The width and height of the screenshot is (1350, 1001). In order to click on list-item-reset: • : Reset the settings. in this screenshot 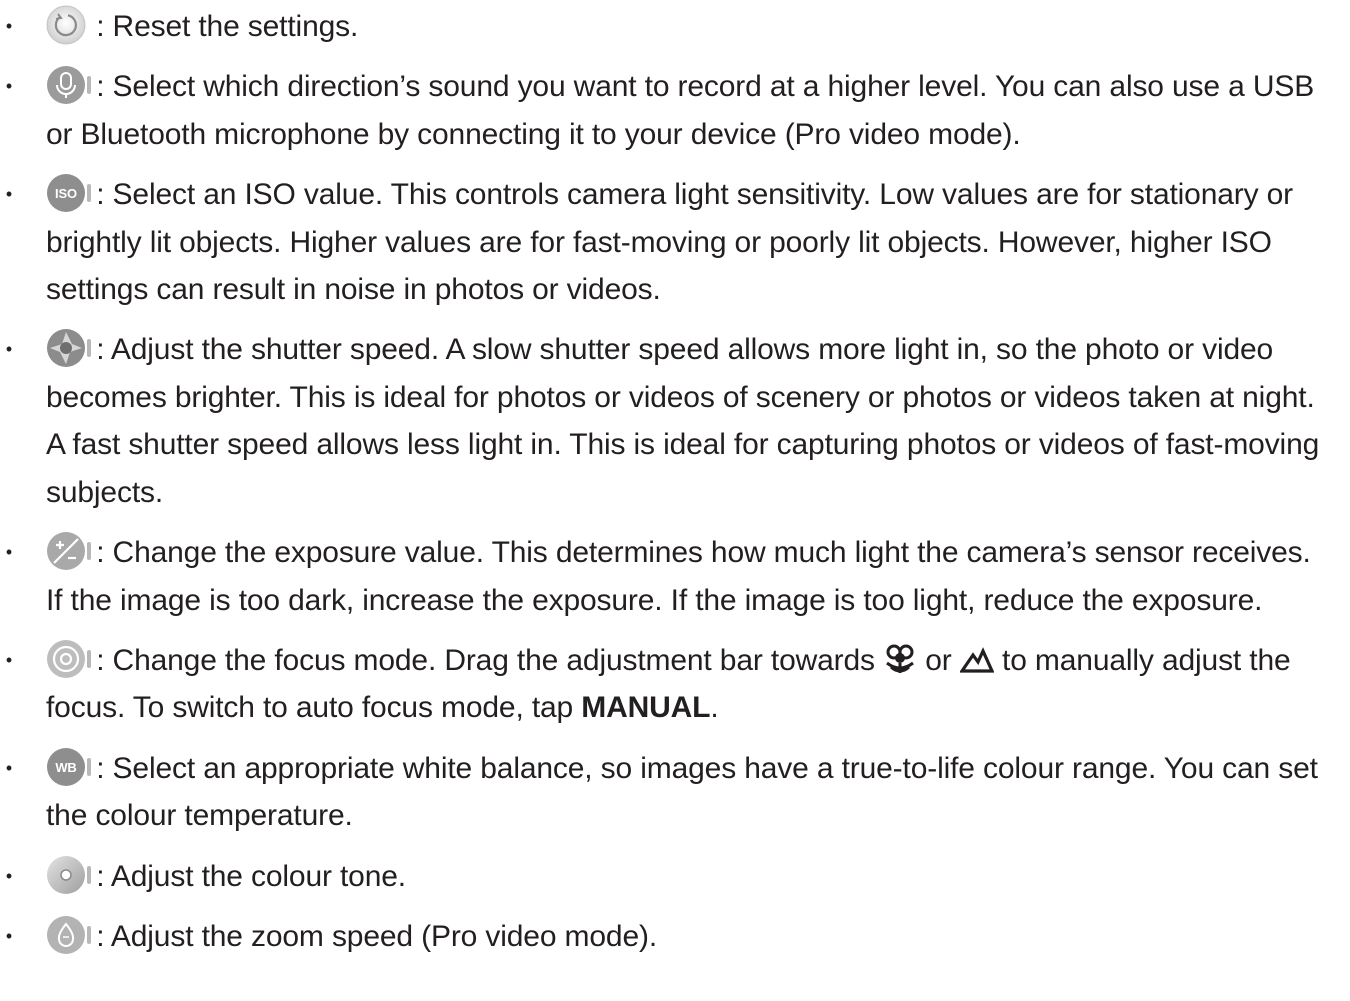, I will do `click(665, 27)`.